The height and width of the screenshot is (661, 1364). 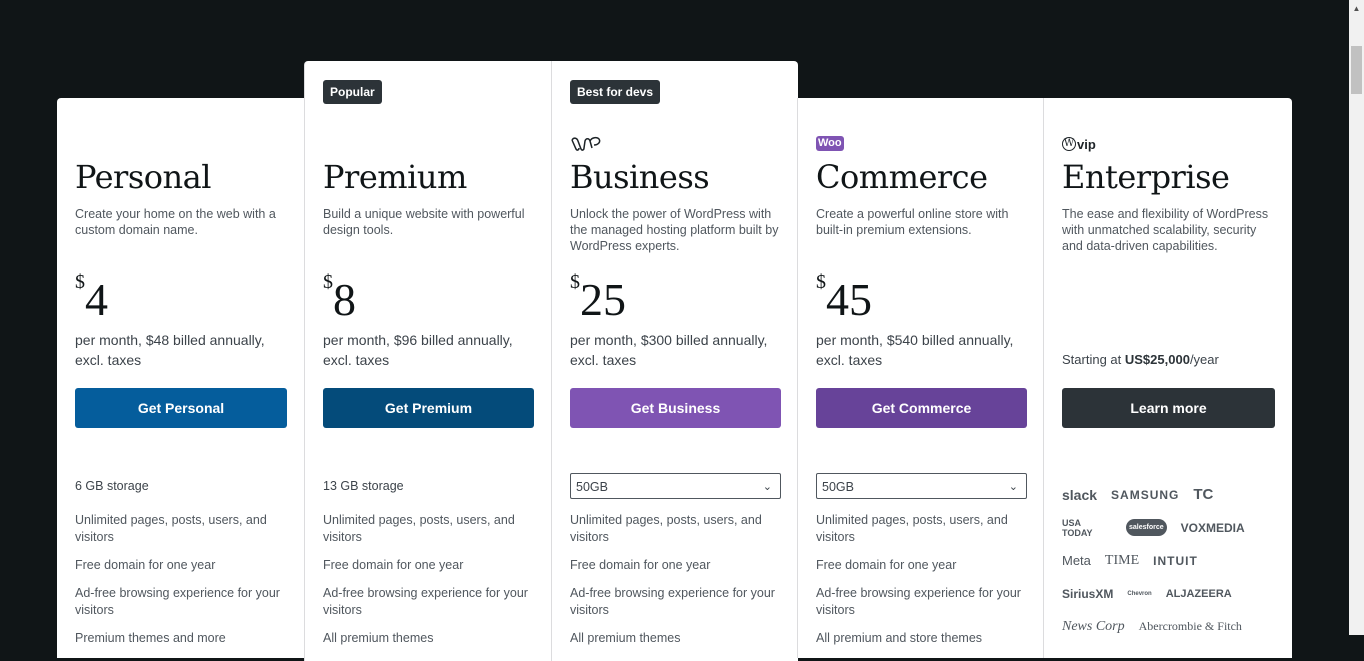 I want to click on price-amount: 8, so click(x=344, y=299).